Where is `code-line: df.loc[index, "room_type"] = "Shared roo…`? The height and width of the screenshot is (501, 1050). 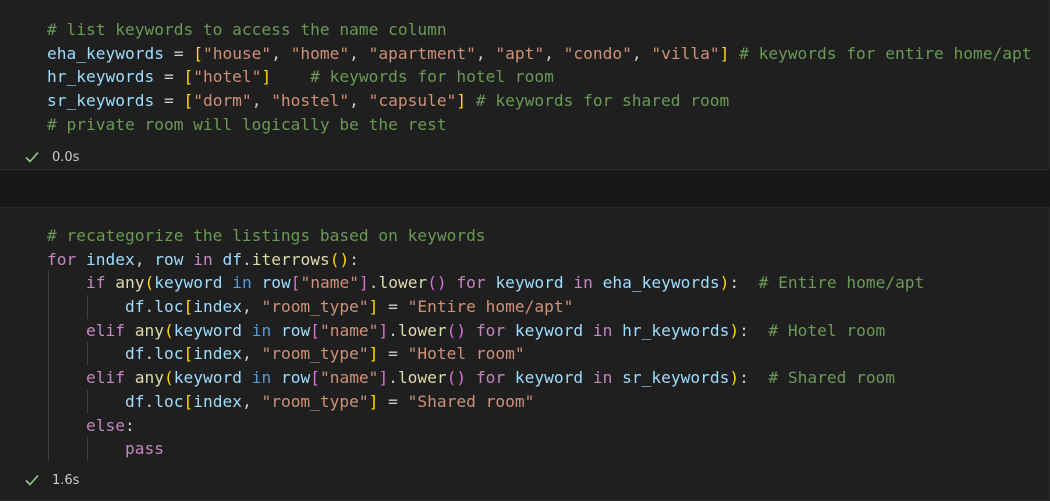
code-line: df.loc[index, "room_type"] = "Shared roo… is located at coordinates (485, 402).